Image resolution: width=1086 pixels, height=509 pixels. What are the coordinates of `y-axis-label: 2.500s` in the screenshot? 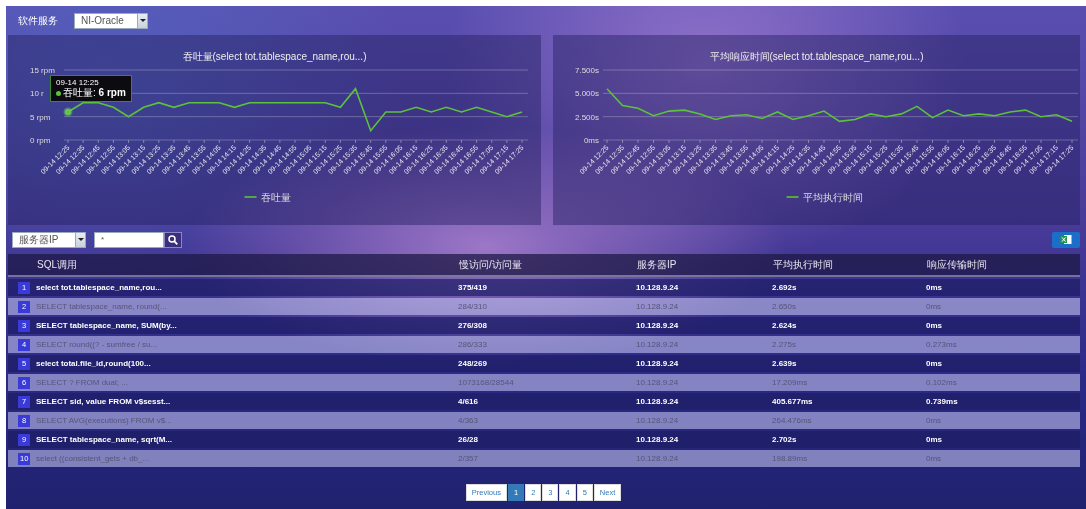 It's located at (586, 117).